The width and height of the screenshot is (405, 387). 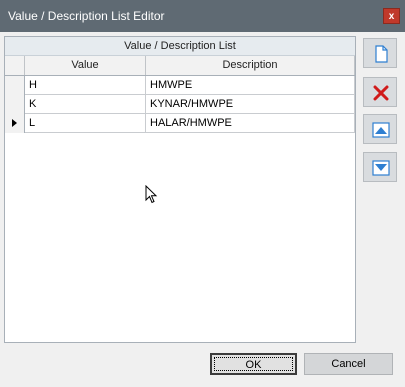 I want to click on description-cell: HALAR/HMWPE, so click(x=250, y=123).